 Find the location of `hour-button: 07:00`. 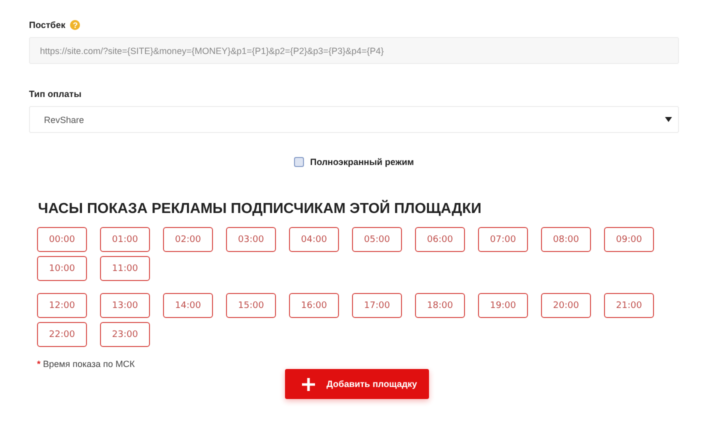

hour-button: 07:00 is located at coordinates (503, 239).